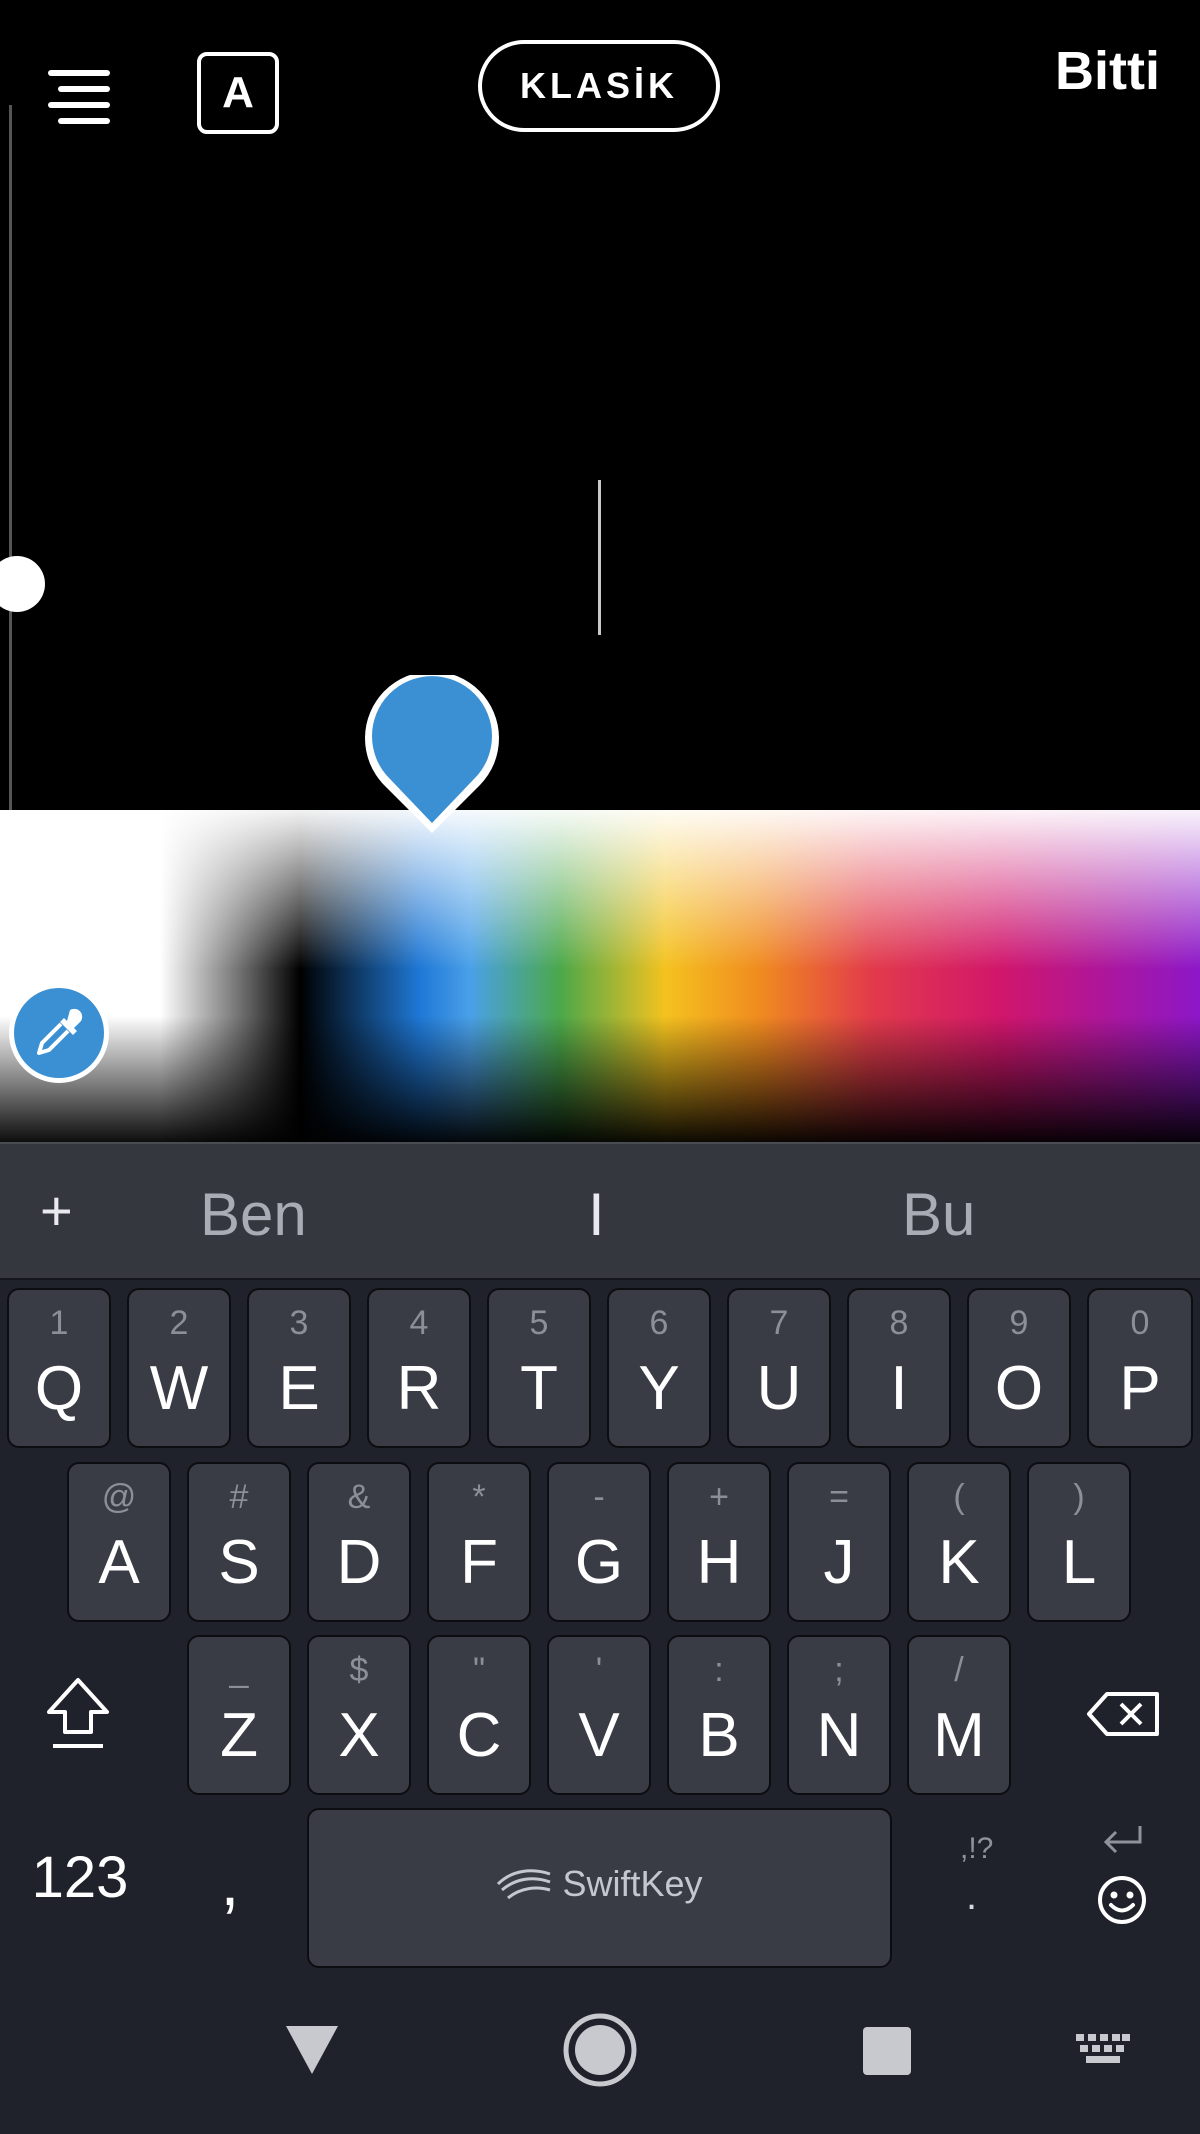 The image size is (1200, 2134). What do you see at coordinates (419, 1323) in the screenshot?
I see `key-hint: 4` at bounding box center [419, 1323].